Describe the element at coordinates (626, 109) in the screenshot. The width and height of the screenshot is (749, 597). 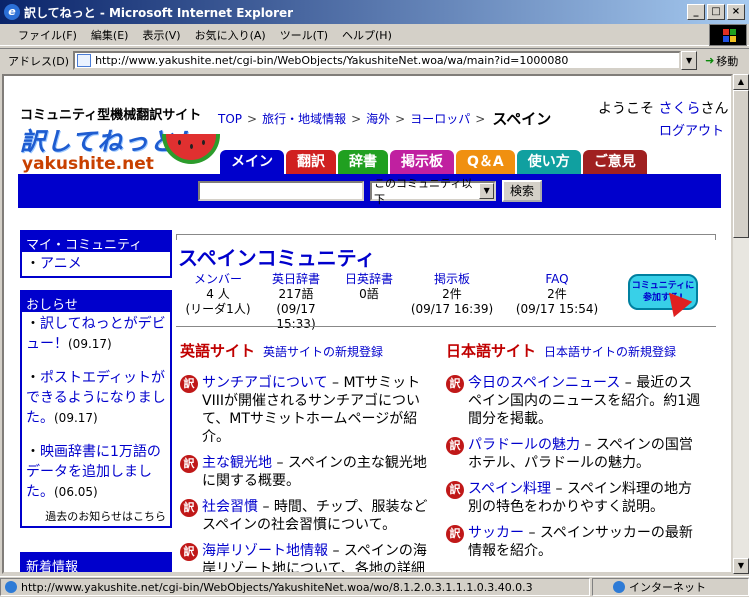
I see `welcome-prefix: ようこそ` at that location.